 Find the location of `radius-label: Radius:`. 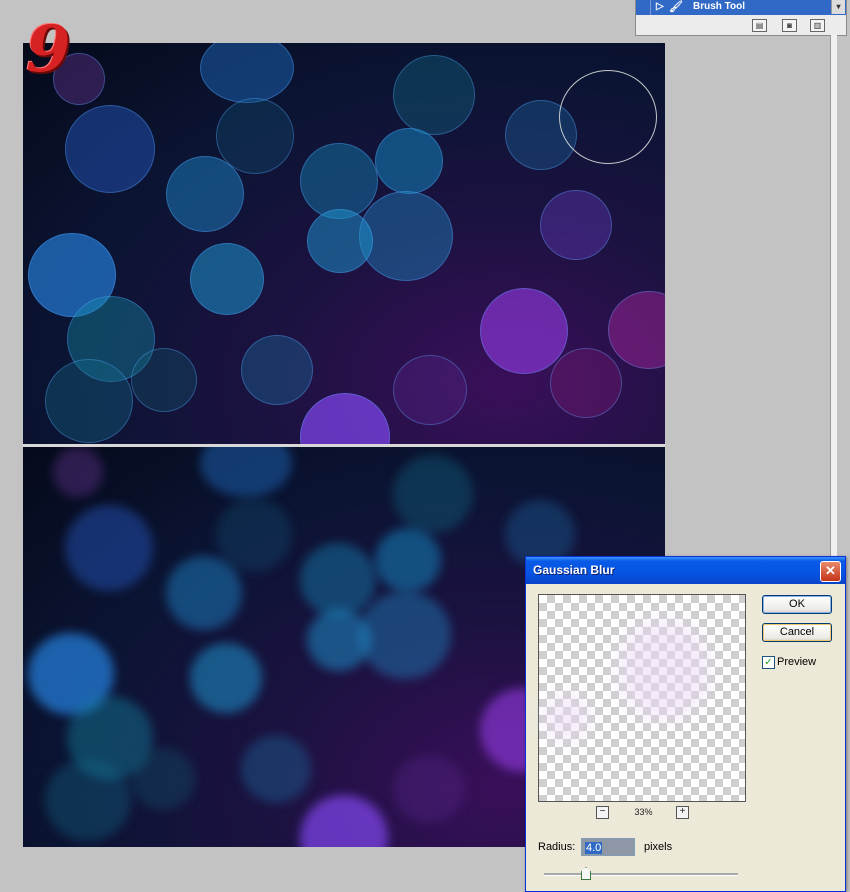

radius-label: Radius: is located at coordinates (557, 847).